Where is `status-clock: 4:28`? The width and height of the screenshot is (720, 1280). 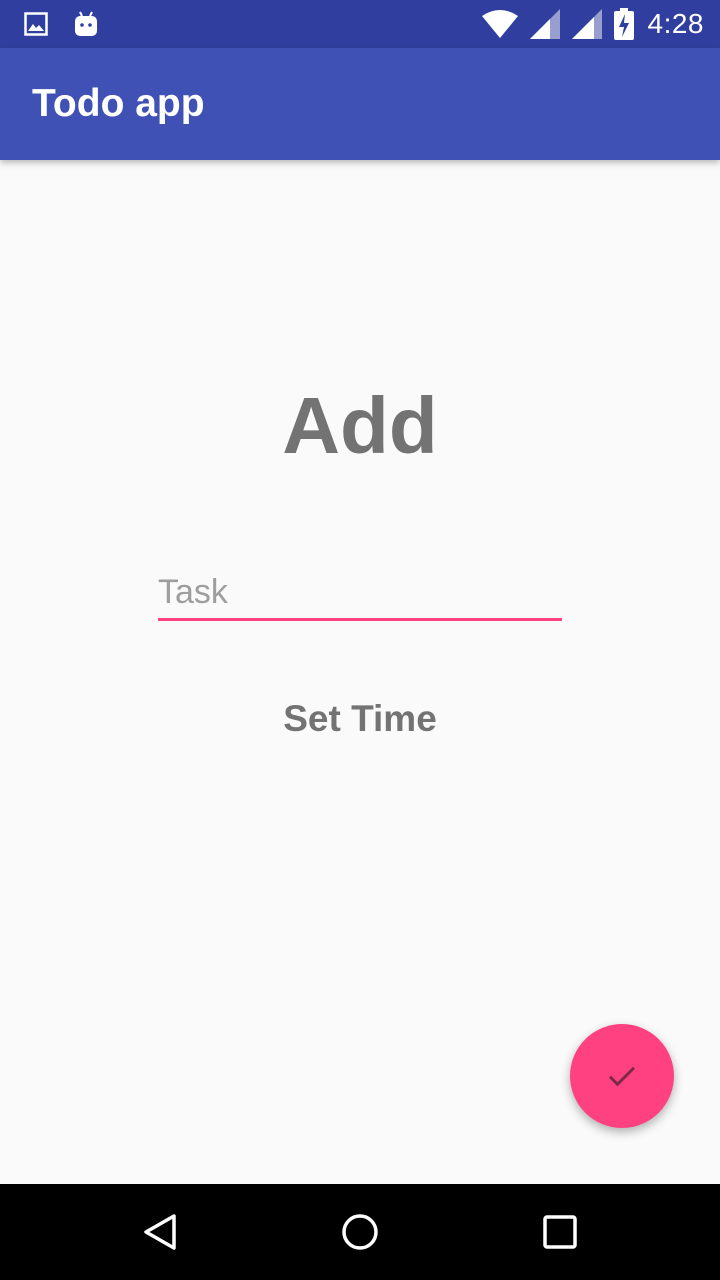
status-clock: 4:28 is located at coordinates (675, 23).